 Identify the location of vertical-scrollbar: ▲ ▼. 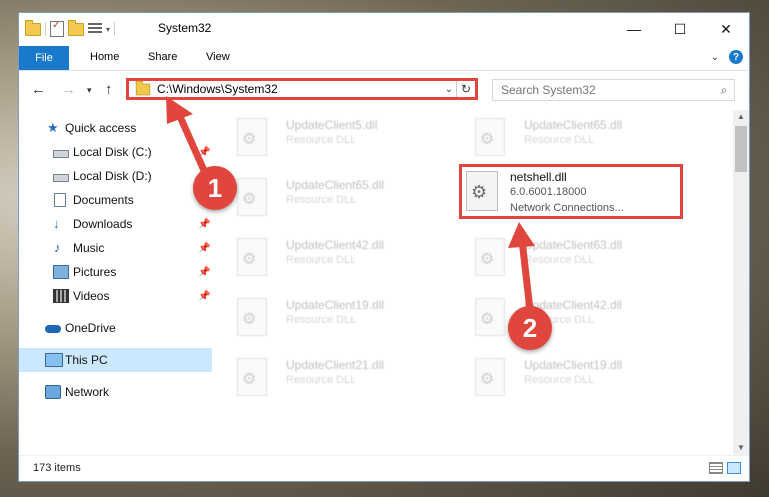
(741, 282).